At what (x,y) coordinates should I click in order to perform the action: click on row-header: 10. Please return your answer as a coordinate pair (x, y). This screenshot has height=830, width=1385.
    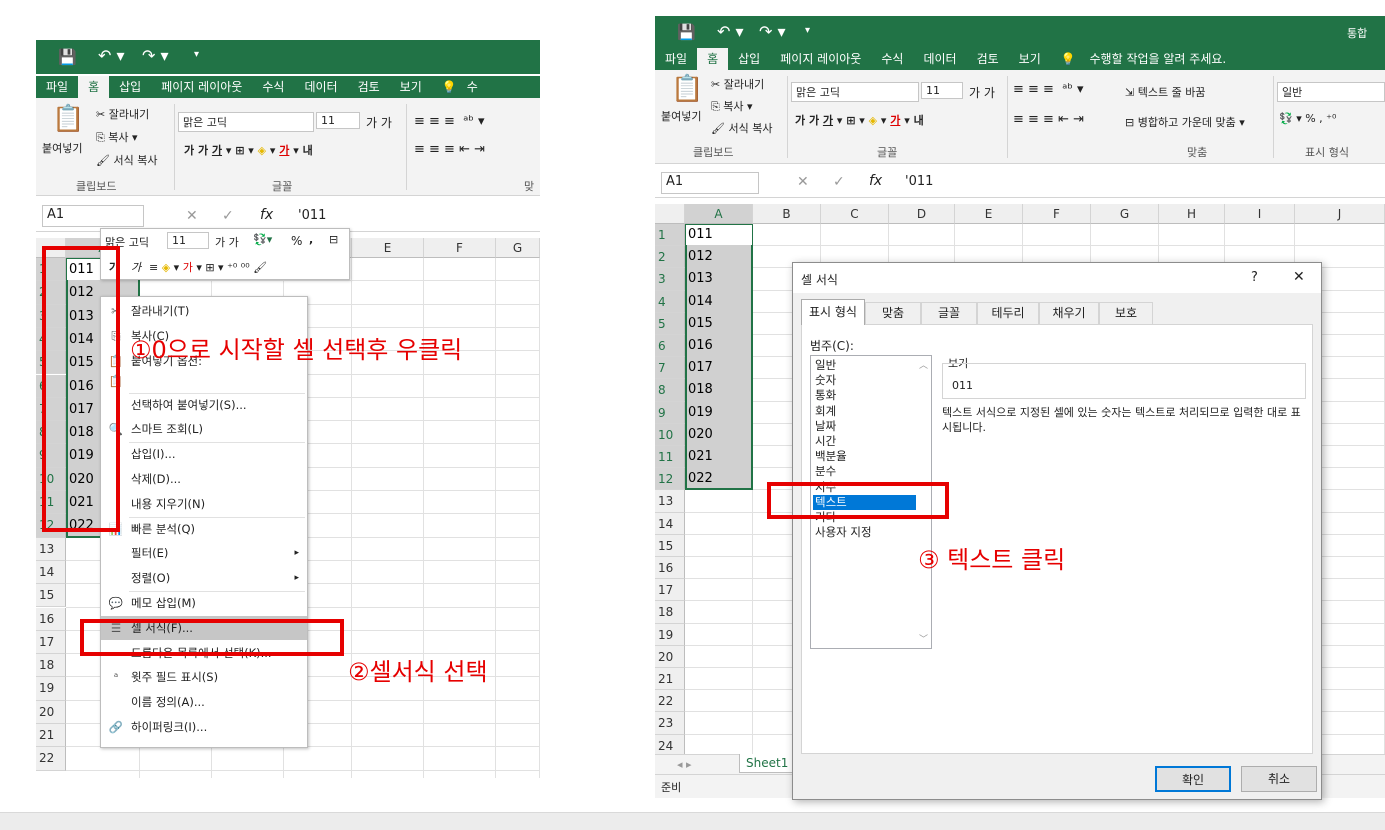
    Looking at the image, I should click on (670, 434).